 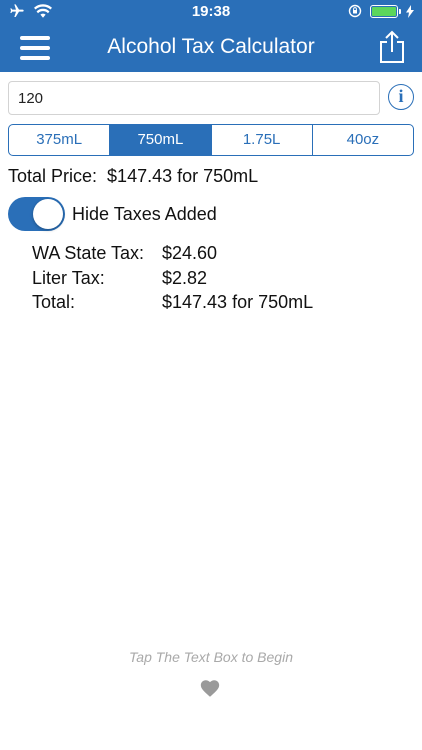 What do you see at coordinates (185, 277) in the screenshot?
I see `tax-row-value: $2.82` at bounding box center [185, 277].